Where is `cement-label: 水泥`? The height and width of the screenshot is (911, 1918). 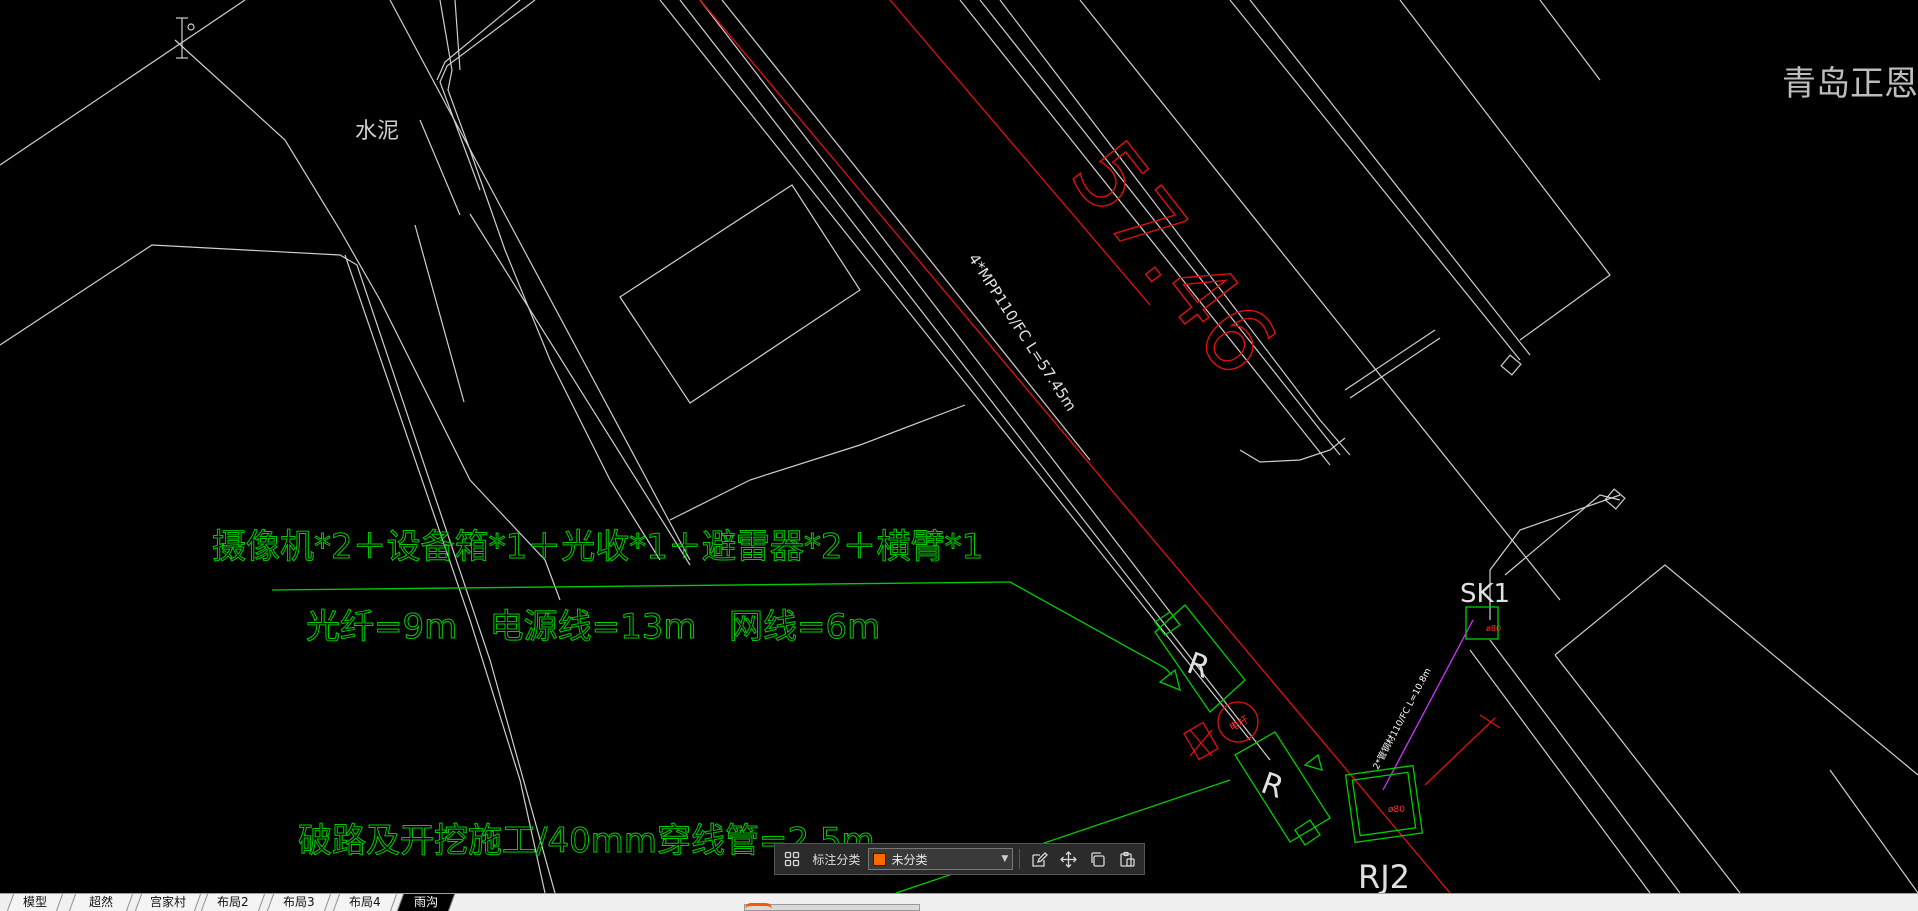
cement-label: 水泥 is located at coordinates (377, 131).